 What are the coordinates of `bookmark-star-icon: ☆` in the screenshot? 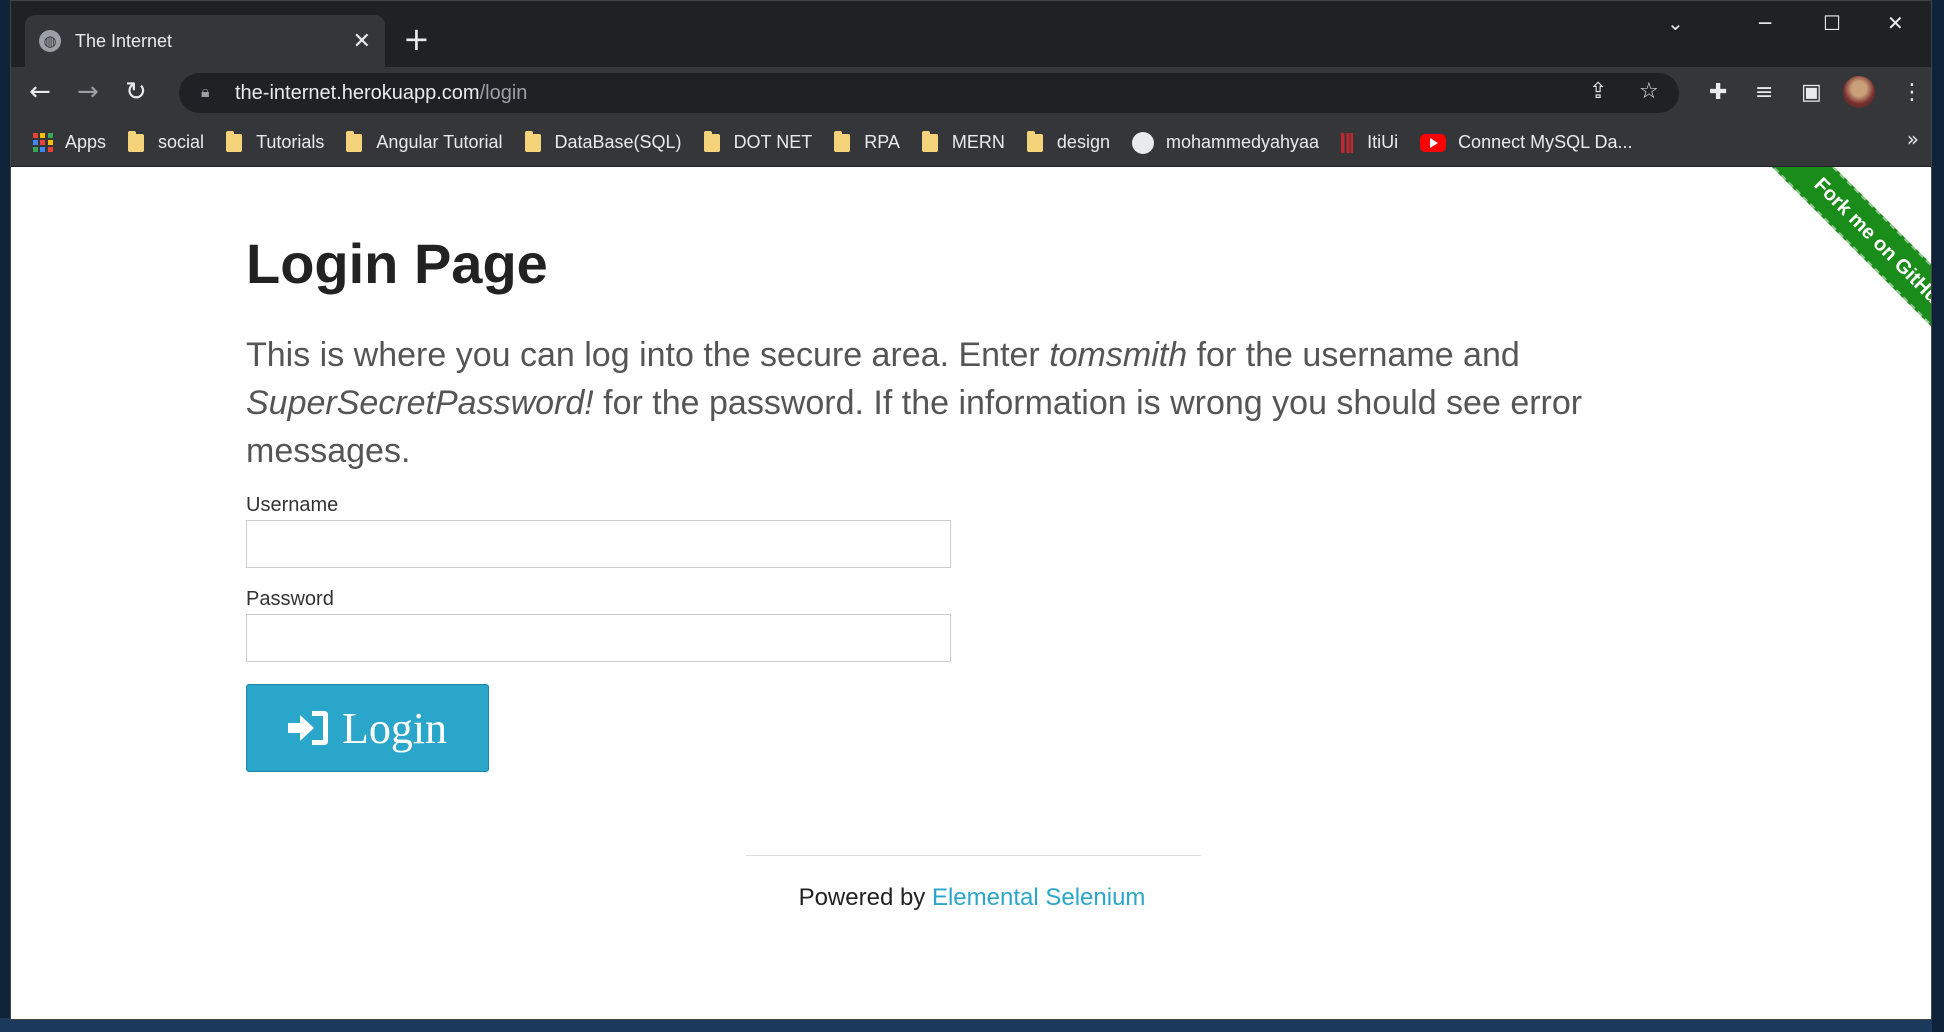 It's located at (1649, 91).